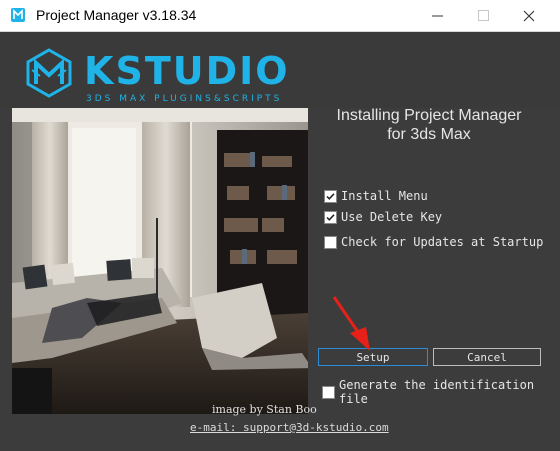  What do you see at coordinates (184, 99) in the screenshot?
I see `logo-subtitle: 3DS MAX PLUGINS&SCRIPTS` at bounding box center [184, 99].